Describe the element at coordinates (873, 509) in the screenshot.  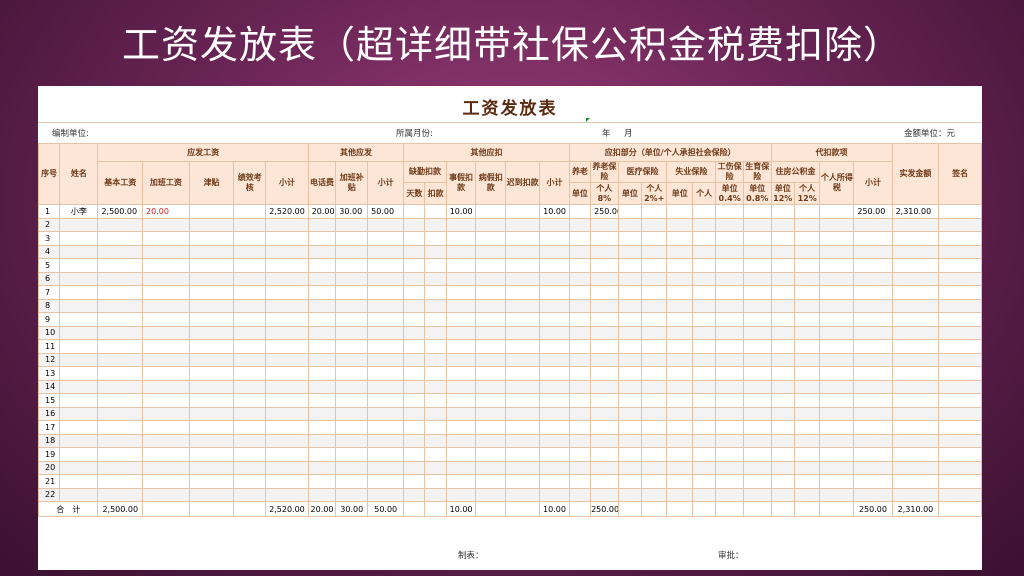
I see `total-subtotal4: 250.00` at that location.